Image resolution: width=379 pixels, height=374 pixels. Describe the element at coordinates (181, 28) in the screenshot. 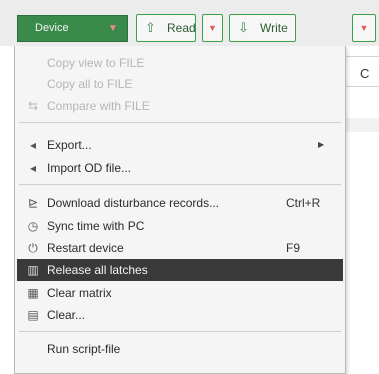

I see `read-button-label: Read` at that location.